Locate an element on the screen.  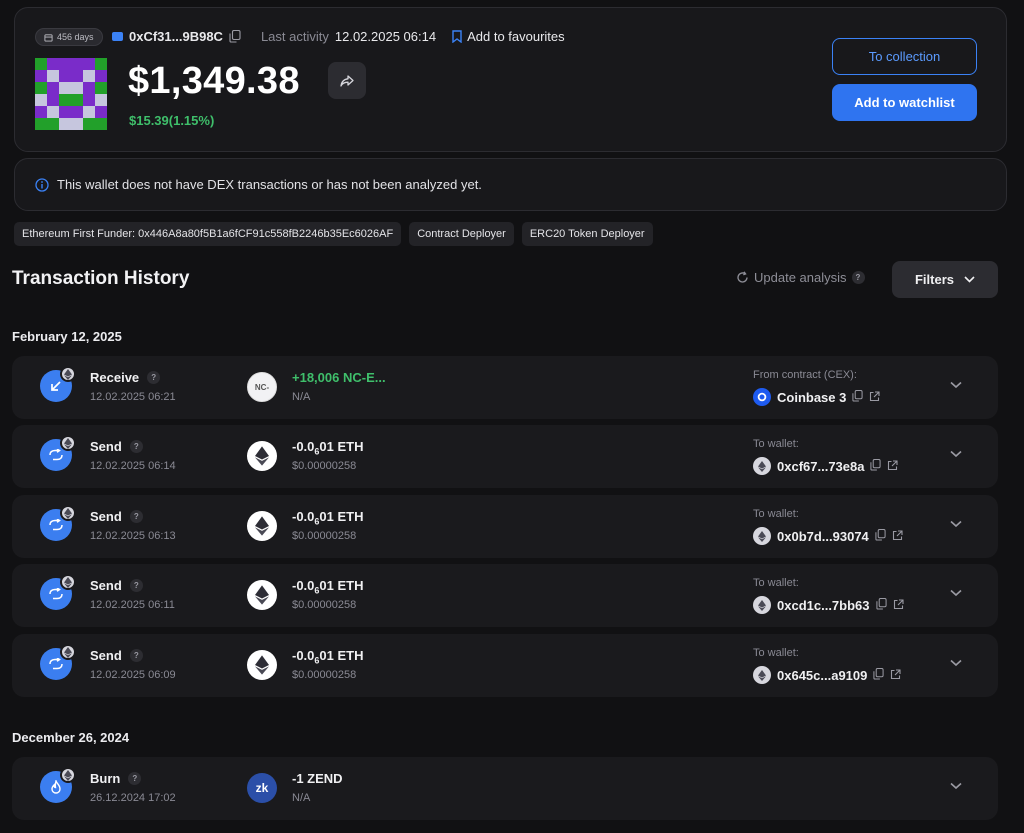
transaction-amount: -1 ZEND is located at coordinates (317, 778).